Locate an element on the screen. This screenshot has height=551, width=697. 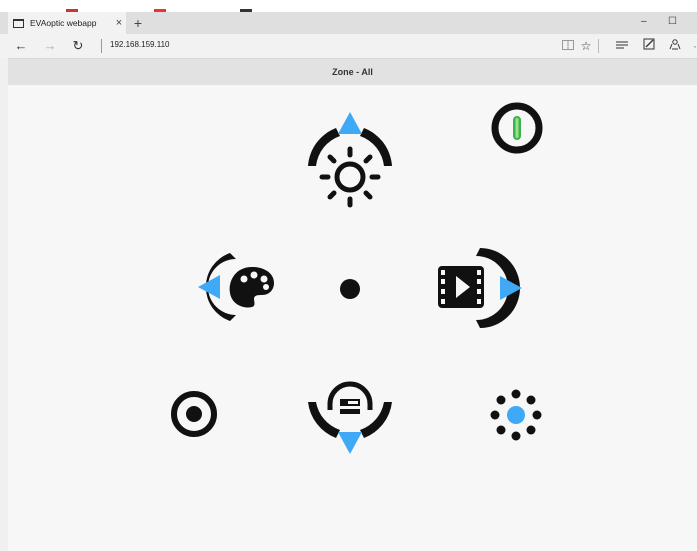
share-icon is located at coordinates (675, 46).